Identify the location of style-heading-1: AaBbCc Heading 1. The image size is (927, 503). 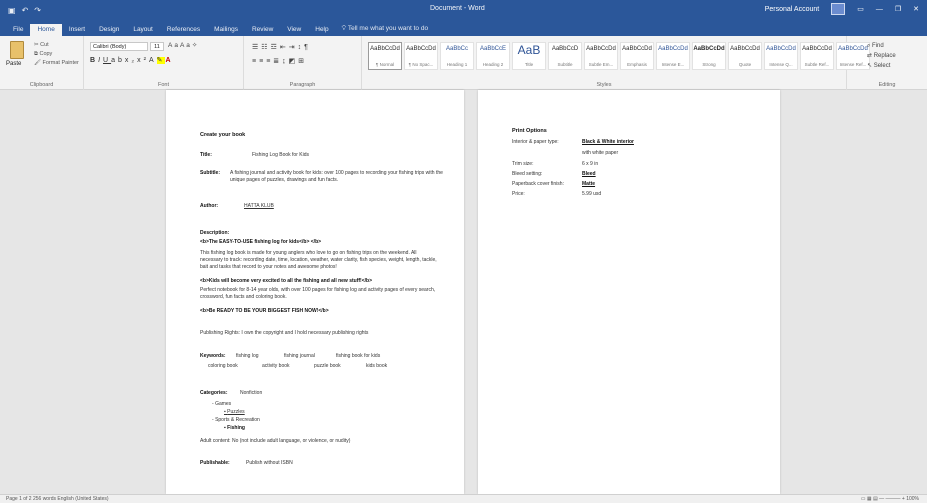
(457, 56).